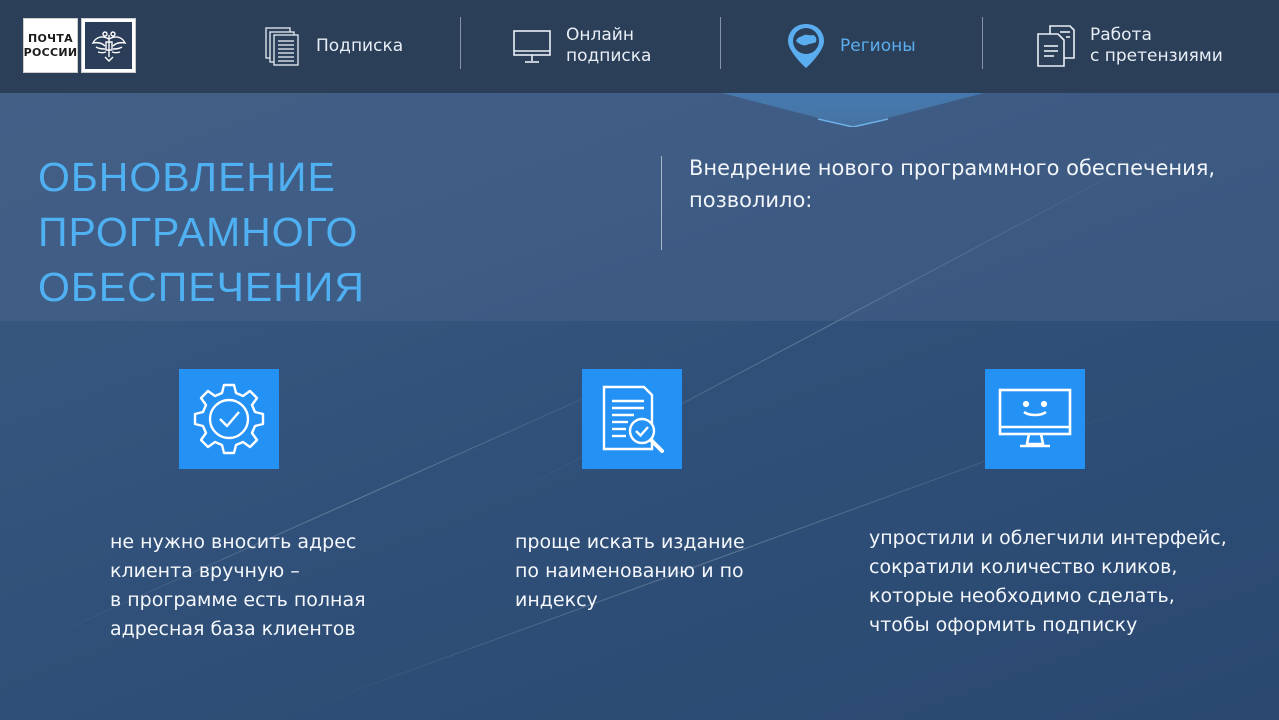 The width and height of the screenshot is (1279, 720). I want to click on nav-item-subscription: Подписка, so click(332, 46).